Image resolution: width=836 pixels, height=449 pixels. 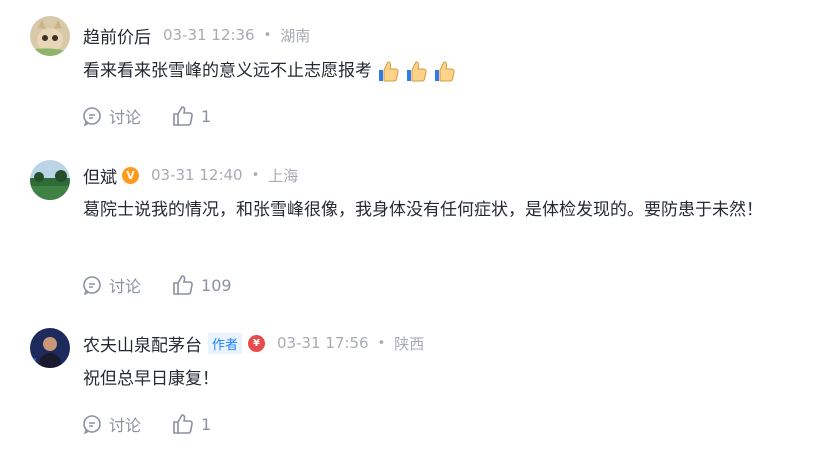 I want to click on comment-text: 葛院士说我的情况，和张雪峰很像，我身体没有任何症状，是体检发现的。要防患于未然！, so click(x=443, y=210).